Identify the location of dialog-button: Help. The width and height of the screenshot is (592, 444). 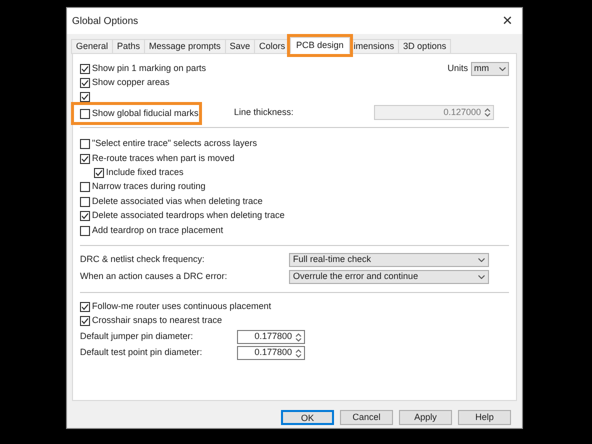
(484, 417).